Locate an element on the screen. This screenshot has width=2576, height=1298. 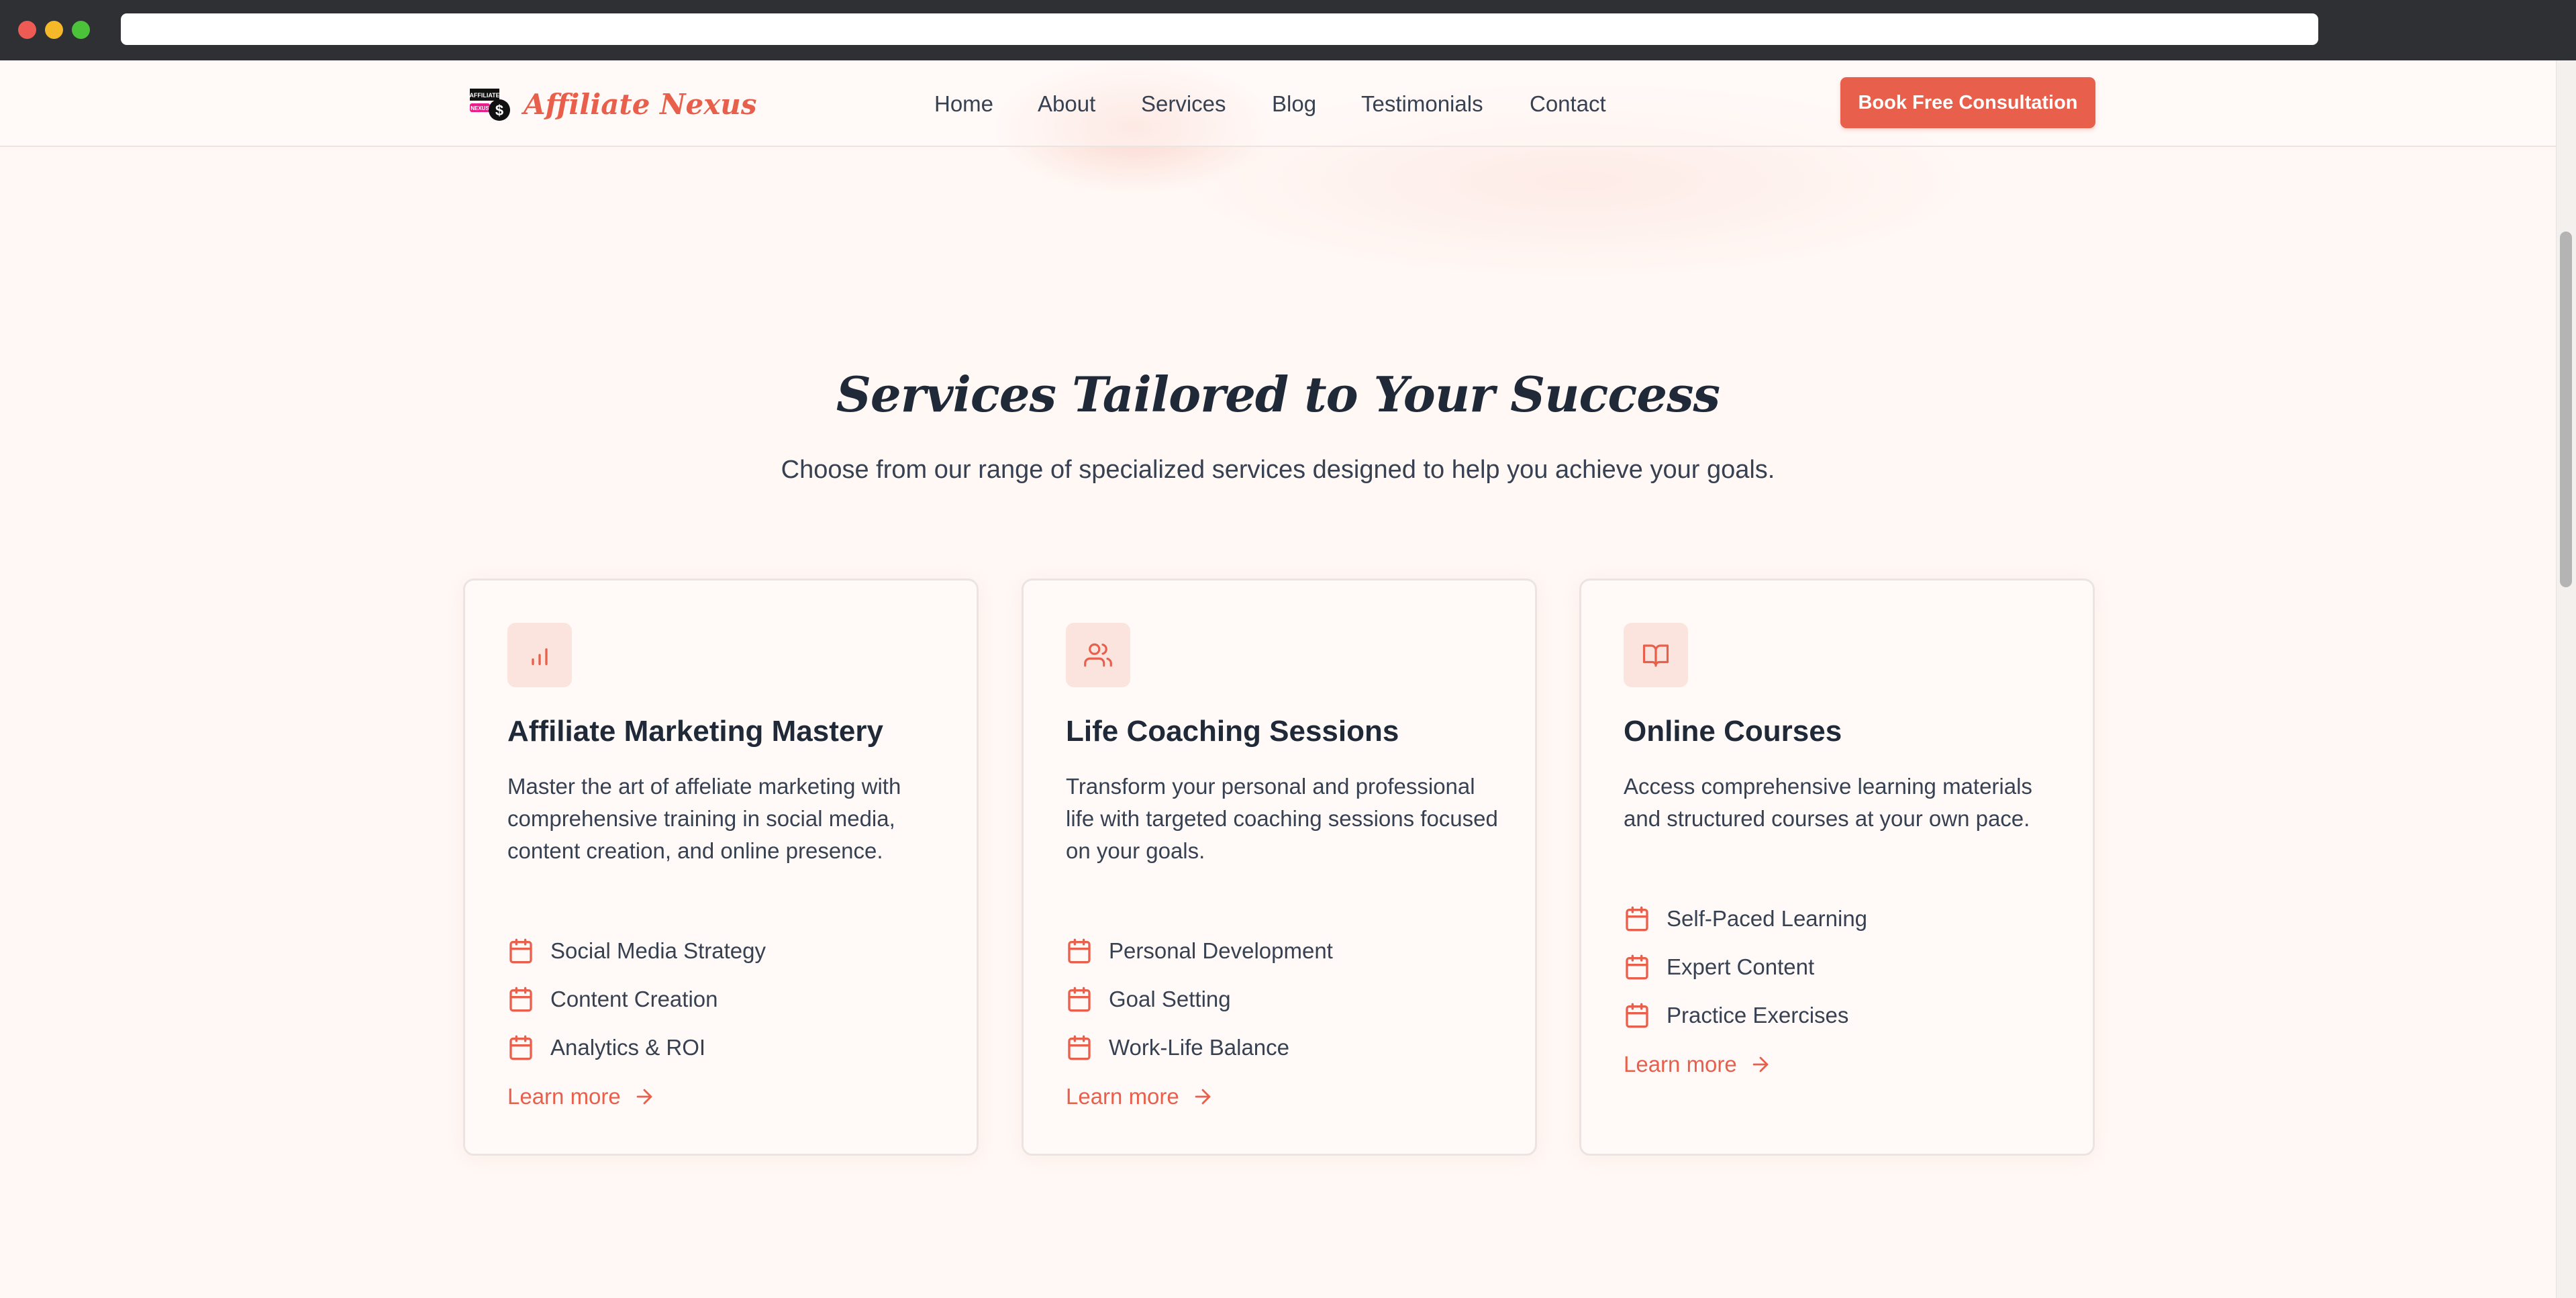
close-window-button is located at coordinates (27, 30).